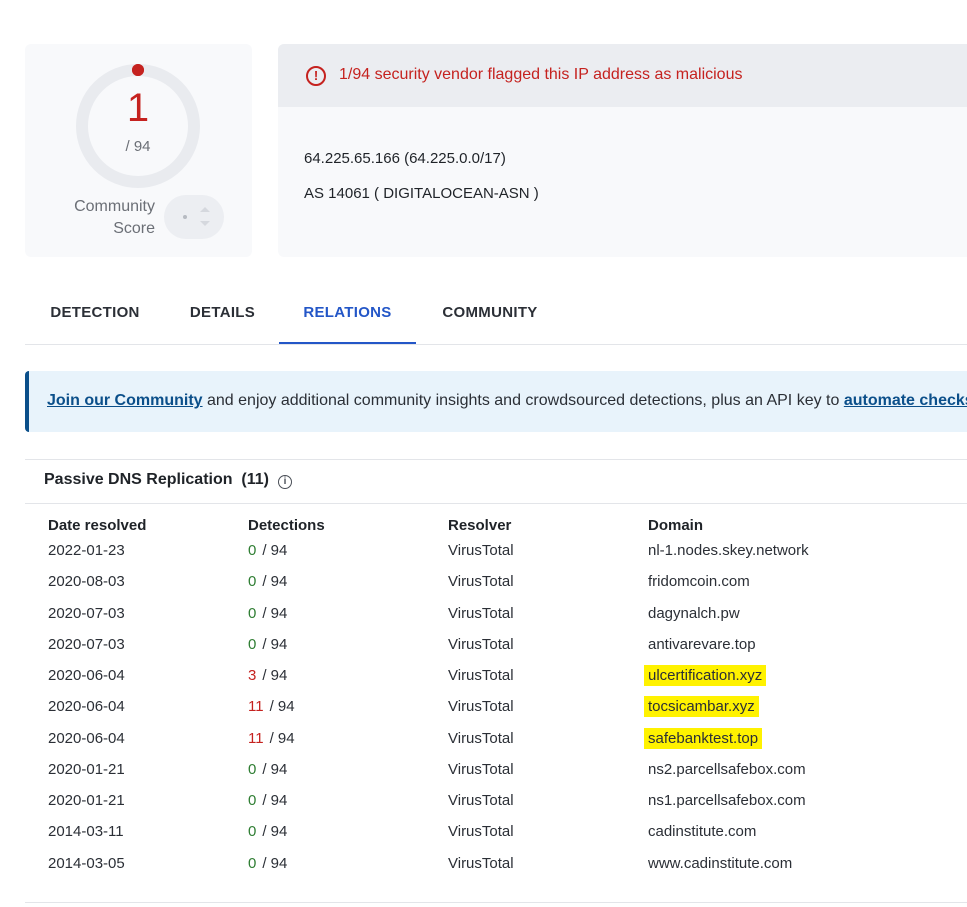  Describe the element at coordinates (194, 217) in the screenshot. I see `community-vote-control` at that location.